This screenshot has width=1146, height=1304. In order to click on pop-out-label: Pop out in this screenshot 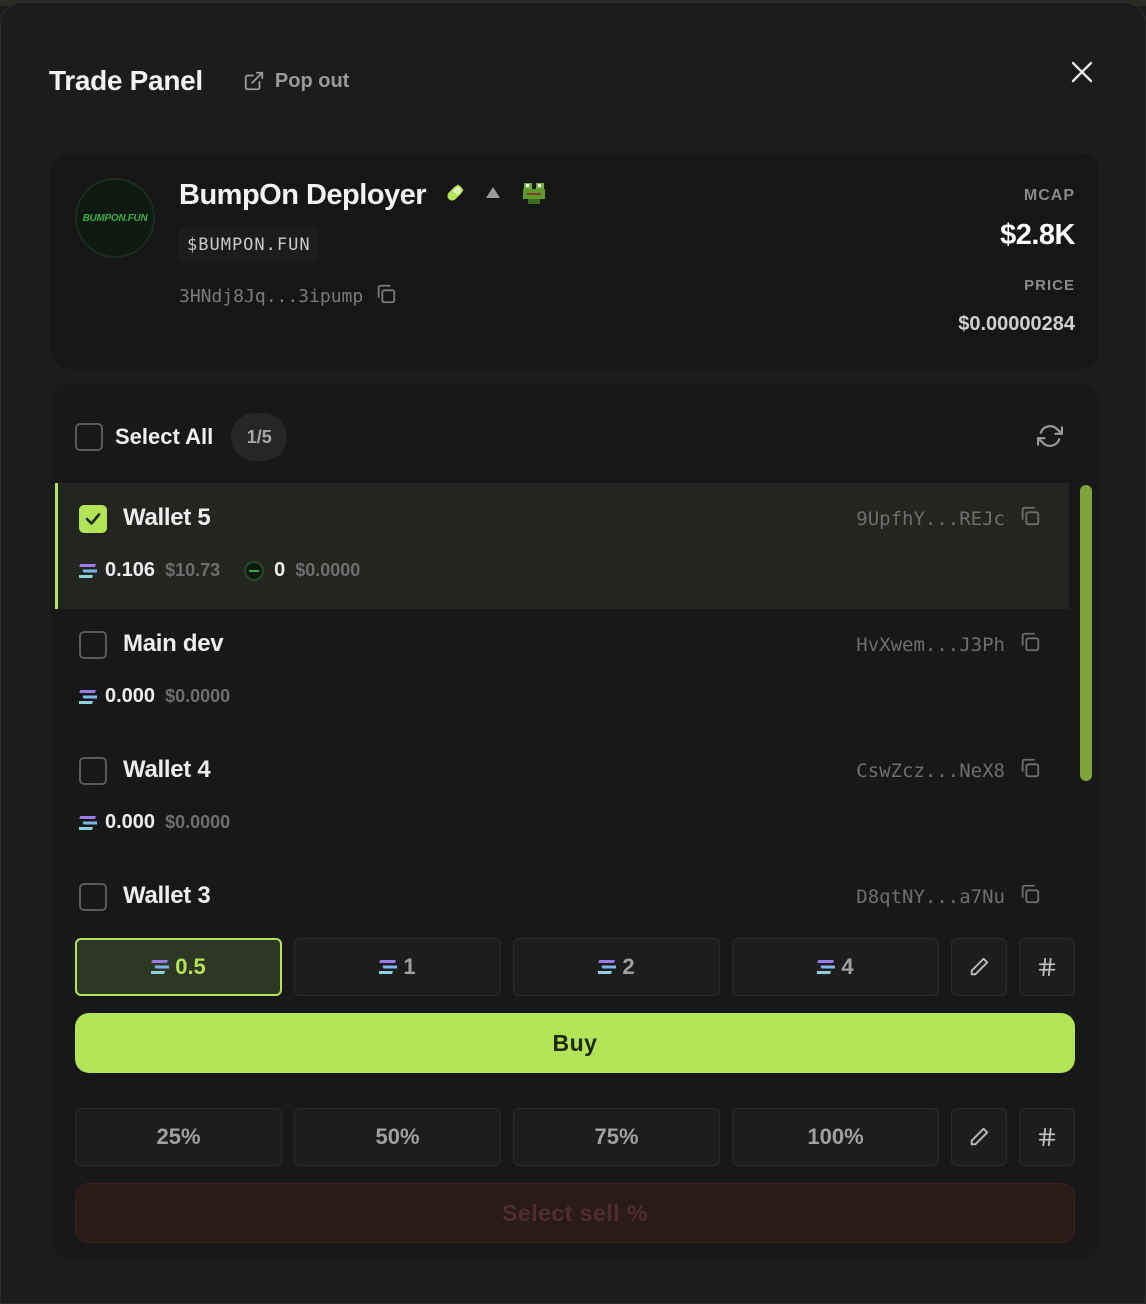, I will do `click(312, 80)`.